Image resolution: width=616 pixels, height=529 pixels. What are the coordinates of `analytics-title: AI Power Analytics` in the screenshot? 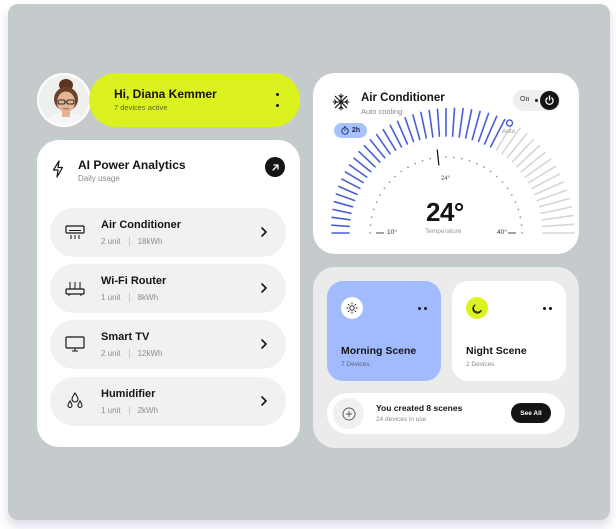 It's located at (132, 165).